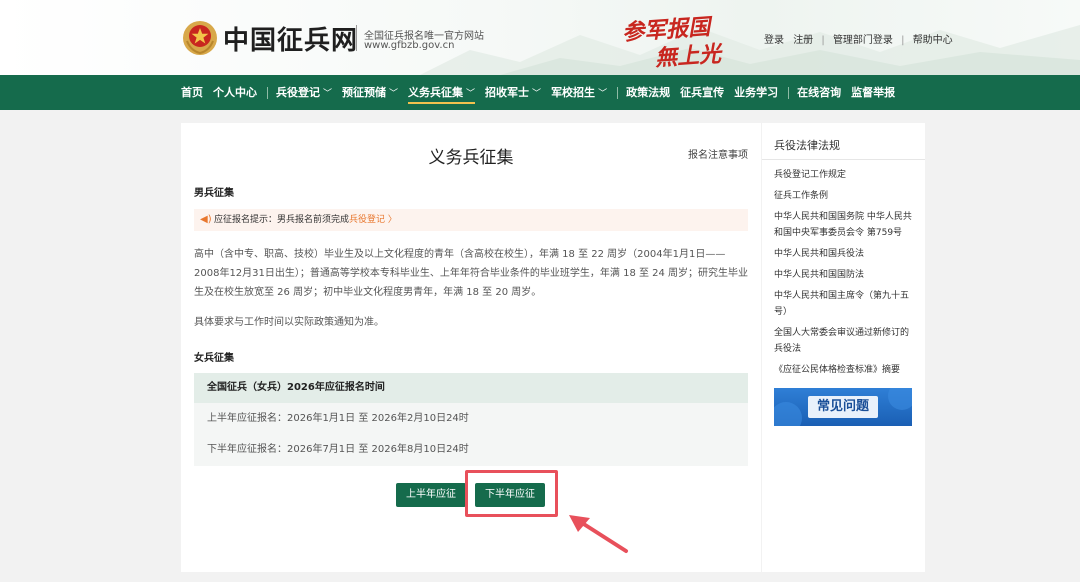 The image size is (1080, 582). I want to click on nav-label: 军校招生, so click(573, 92).